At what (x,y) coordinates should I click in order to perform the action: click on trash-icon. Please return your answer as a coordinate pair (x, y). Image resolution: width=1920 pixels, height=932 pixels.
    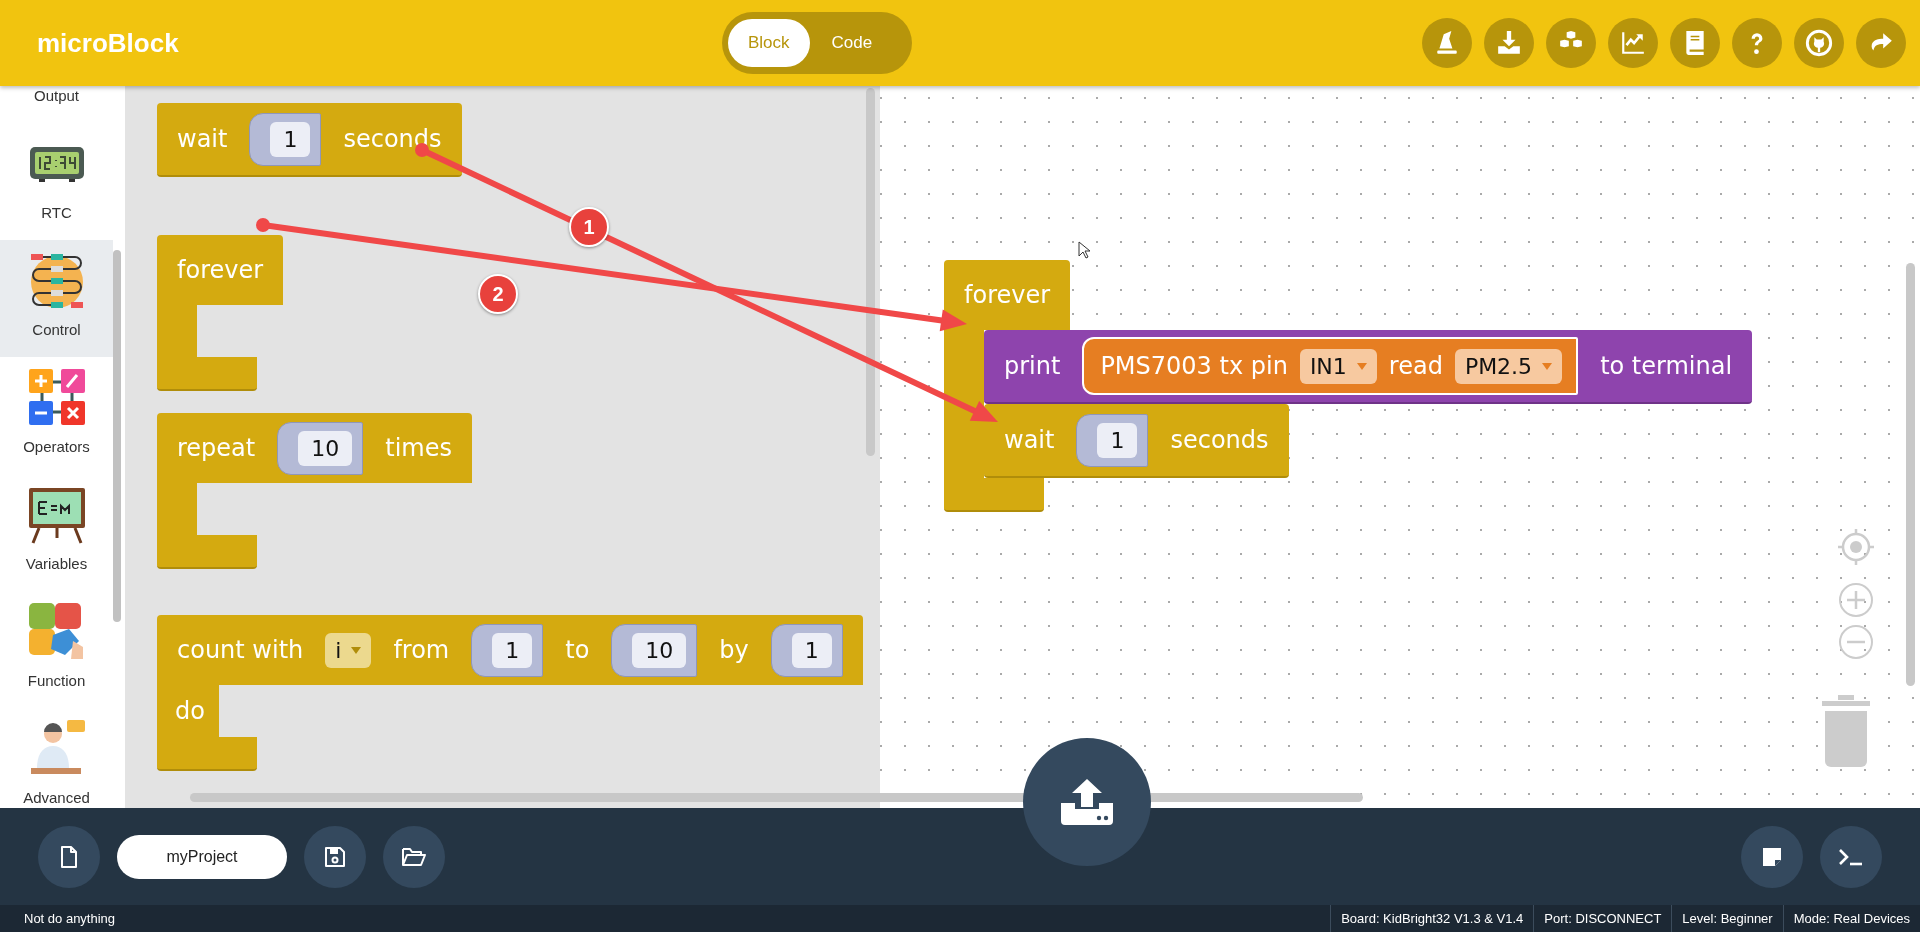
    Looking at the image, I should click on (1846, 731).